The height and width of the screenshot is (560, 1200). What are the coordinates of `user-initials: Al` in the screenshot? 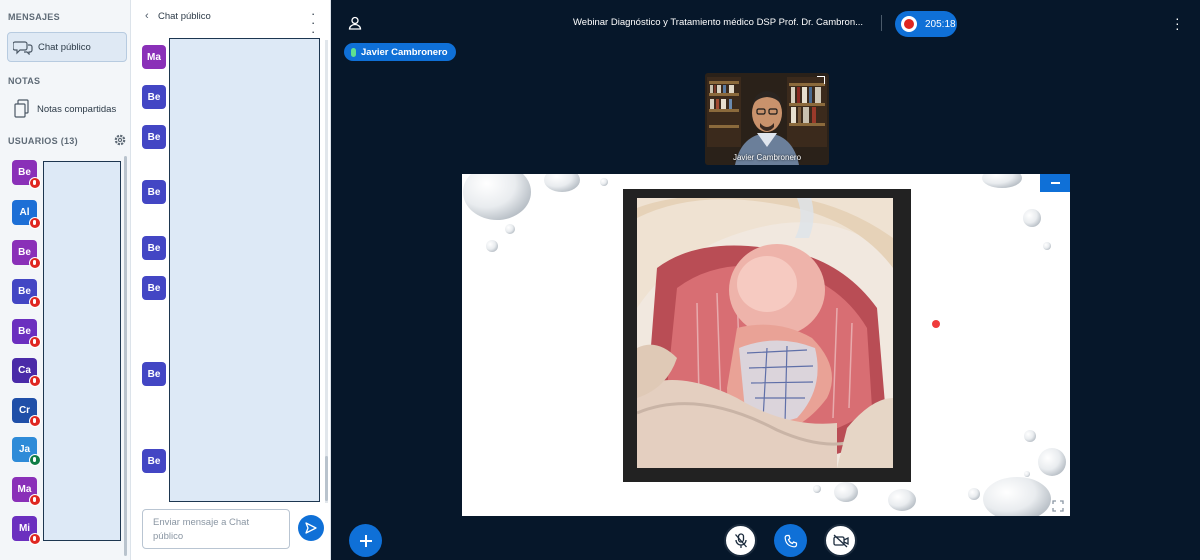 It's located at (24, 212).